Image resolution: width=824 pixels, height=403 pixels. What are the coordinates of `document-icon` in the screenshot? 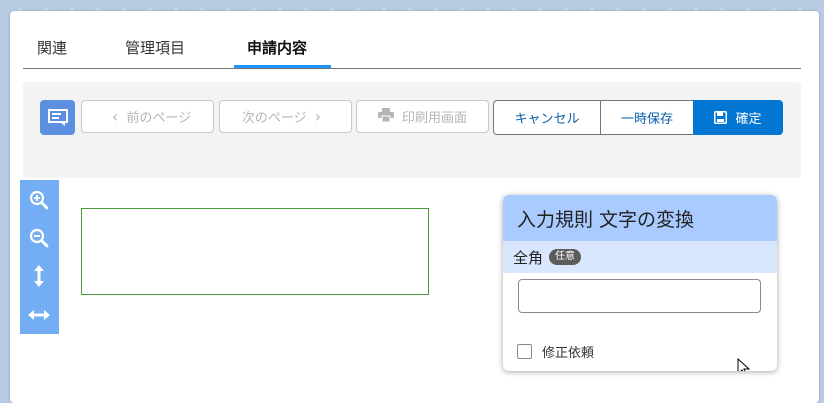 It's located at (57, 117).